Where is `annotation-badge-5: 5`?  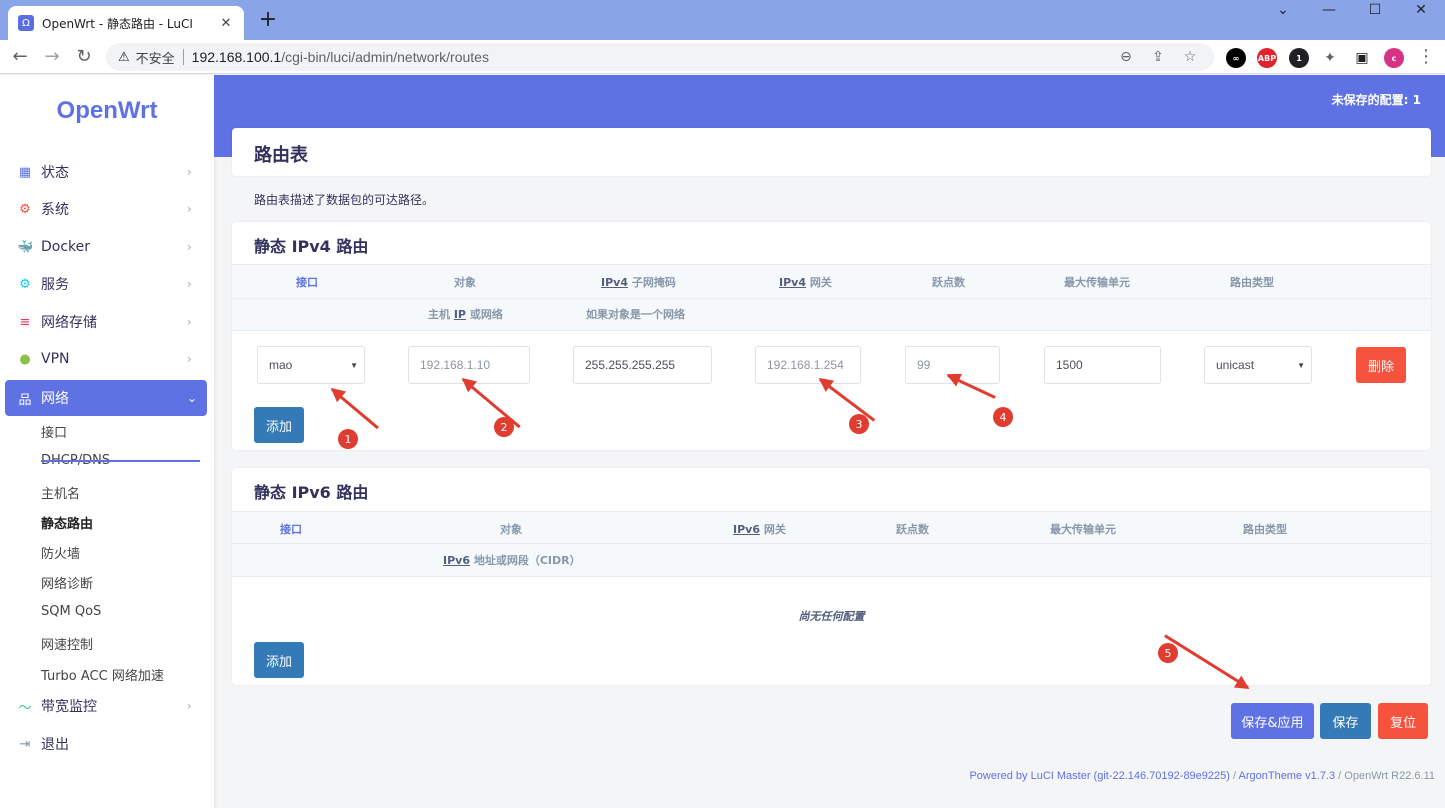
annotation-badge-5: 5 is located at coordinates (1168, 653).